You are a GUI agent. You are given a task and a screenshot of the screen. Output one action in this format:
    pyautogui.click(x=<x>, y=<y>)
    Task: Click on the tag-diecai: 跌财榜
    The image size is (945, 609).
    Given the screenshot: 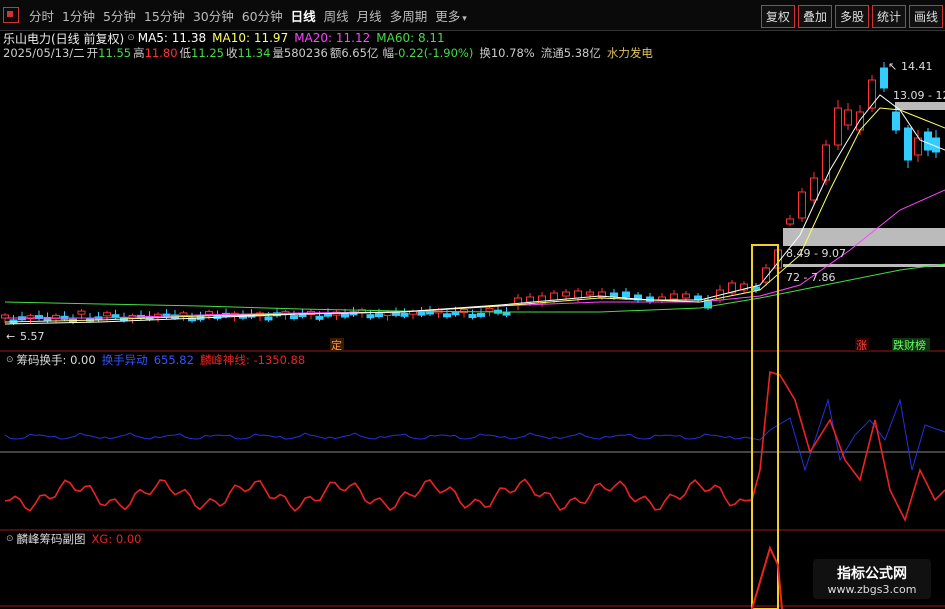 What is the action you would take?
    pyautogui.click(x=909, y=345)
    